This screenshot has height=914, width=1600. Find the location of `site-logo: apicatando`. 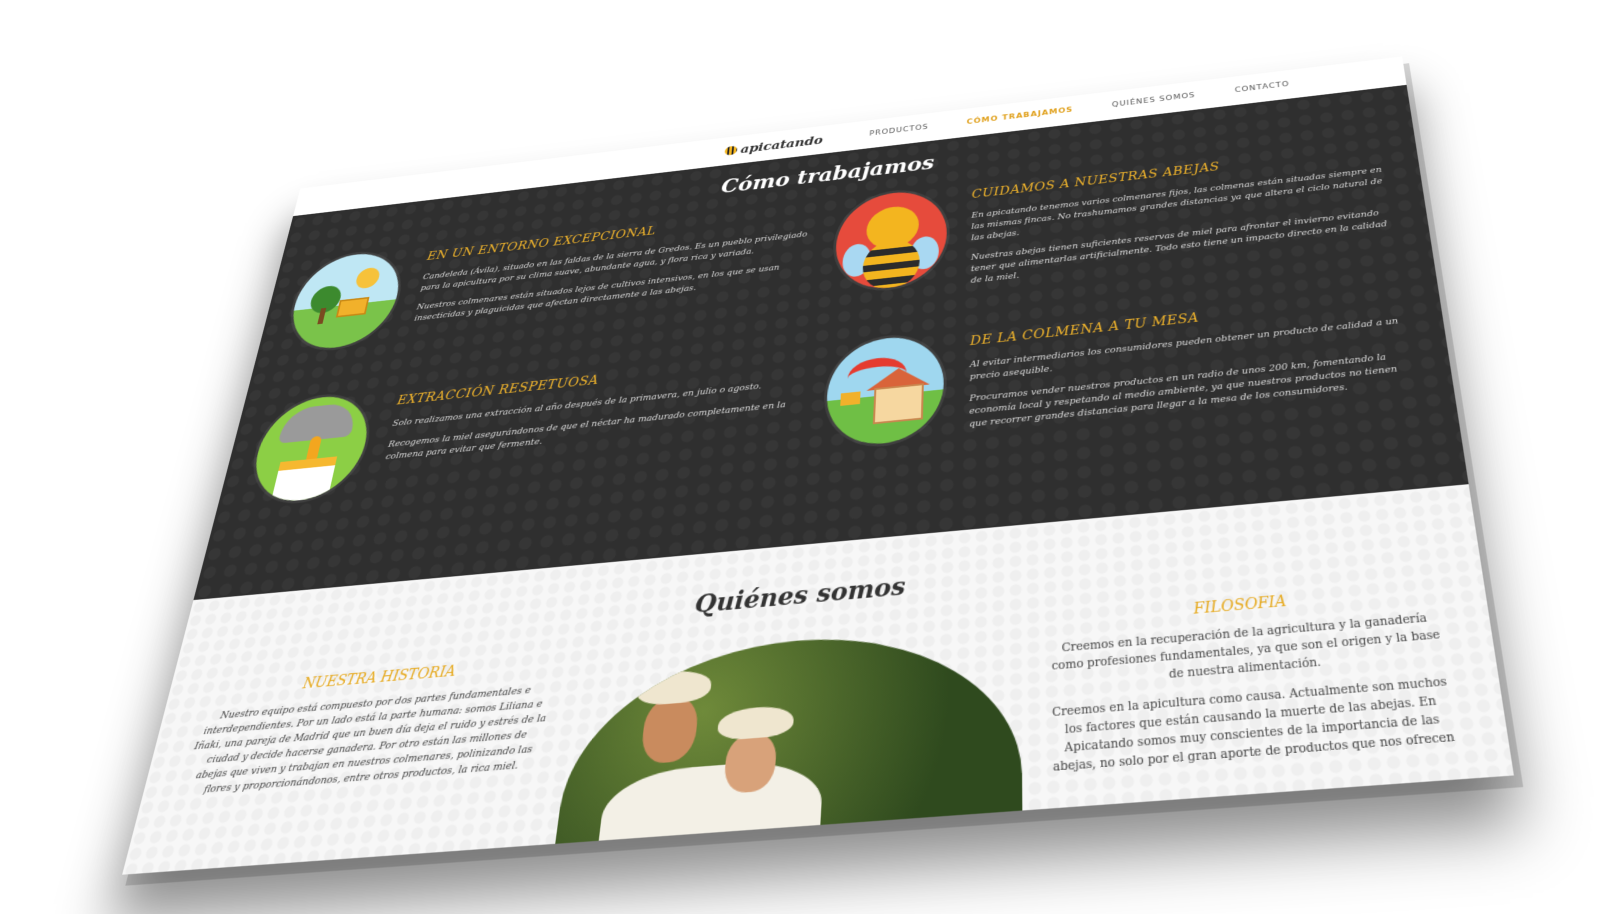

site-logo: apicatando is located at coordinates (773, 145).